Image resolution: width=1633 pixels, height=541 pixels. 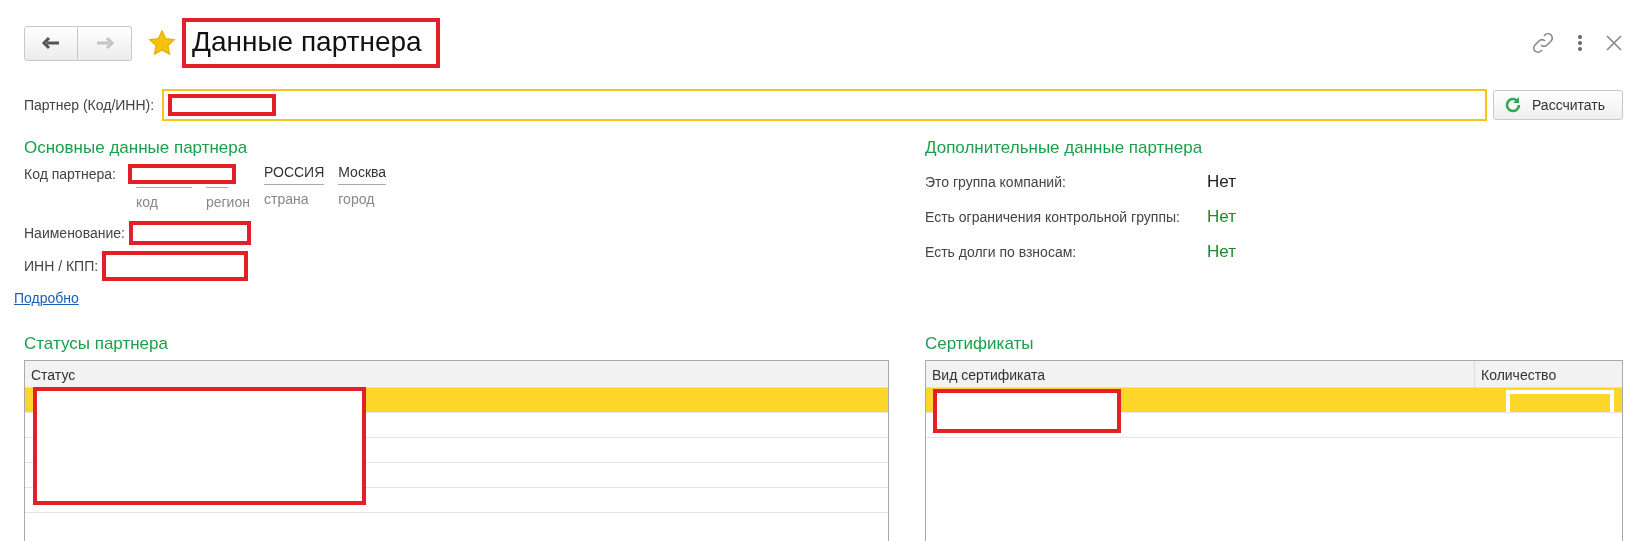 I want to click on refresh-icon, so click(x=1513, y=105).